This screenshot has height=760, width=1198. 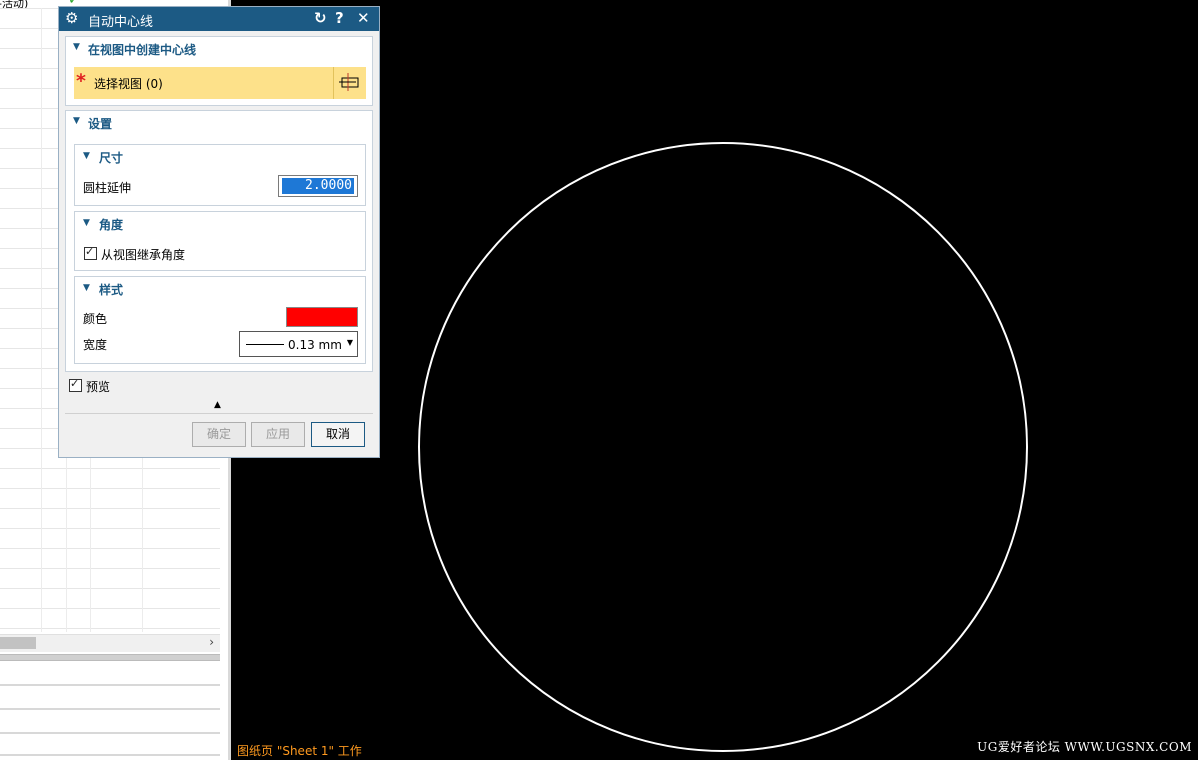 I want to click on line-sample, so click(x=265, y=344).